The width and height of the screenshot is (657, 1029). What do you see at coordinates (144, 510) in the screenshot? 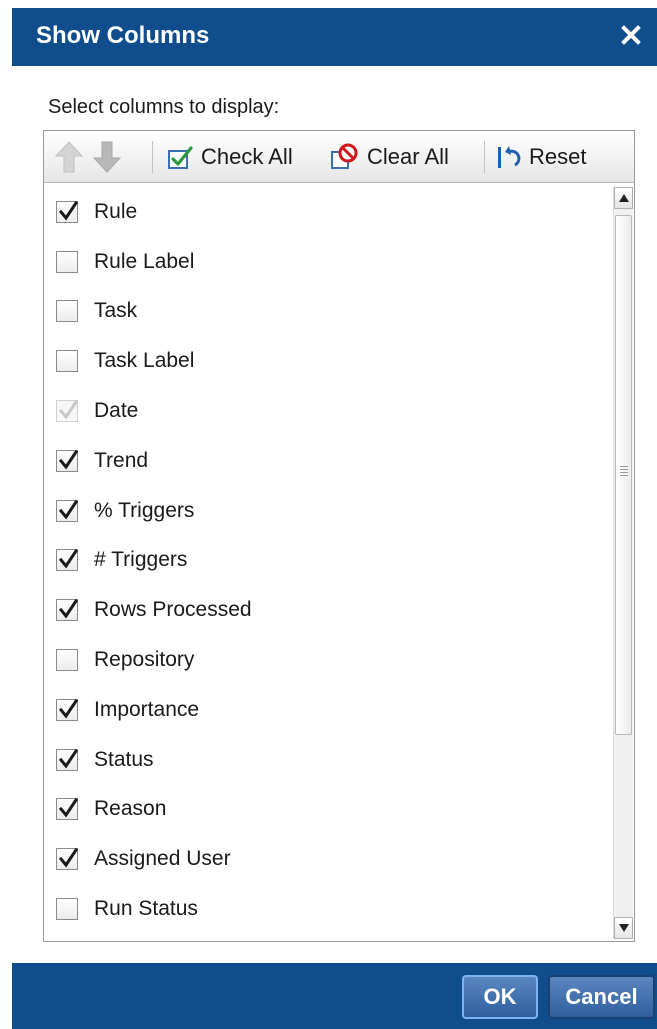
I see `column-label: % Triggers` at bounding box center [144, 510].